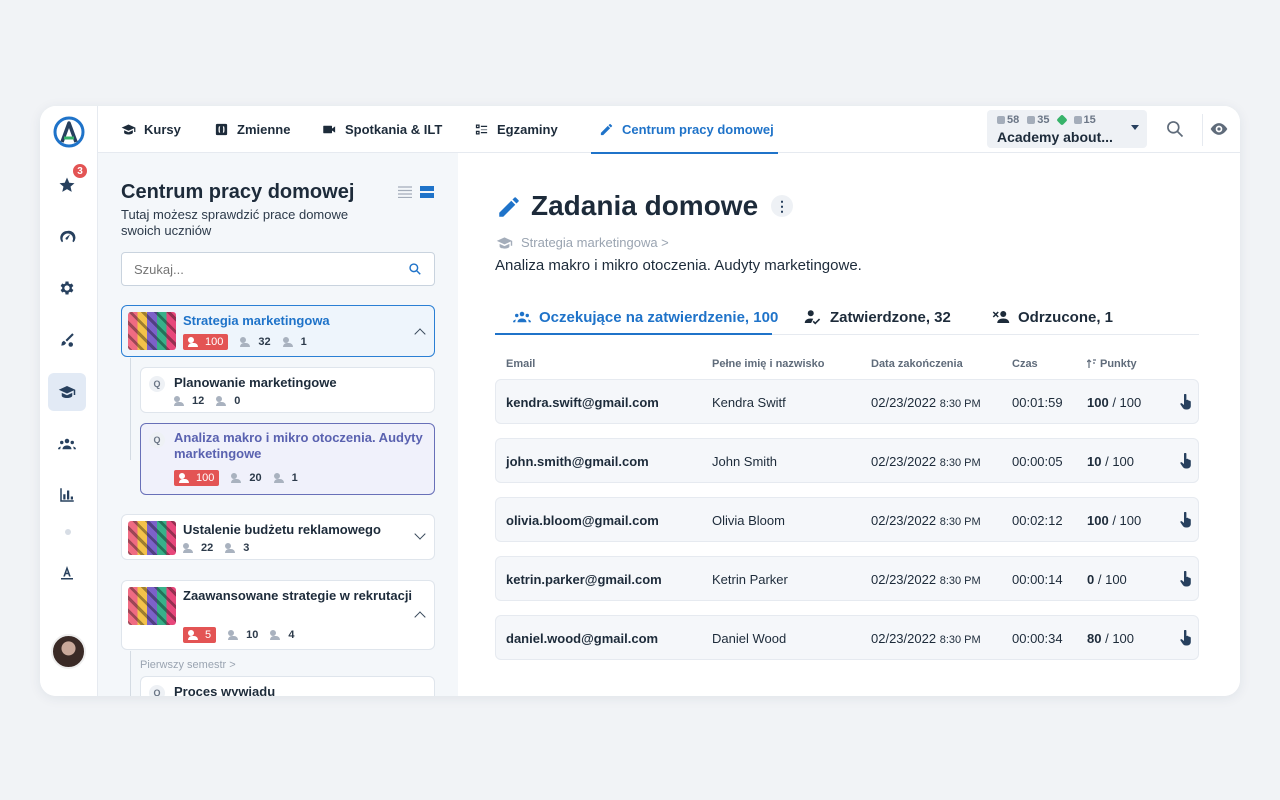 This screenshot has height=800, width=1280. What do you see at coordinates (427, 192) in the screenshot?
I see `card-view-icon` at bounding box center [427, 192].